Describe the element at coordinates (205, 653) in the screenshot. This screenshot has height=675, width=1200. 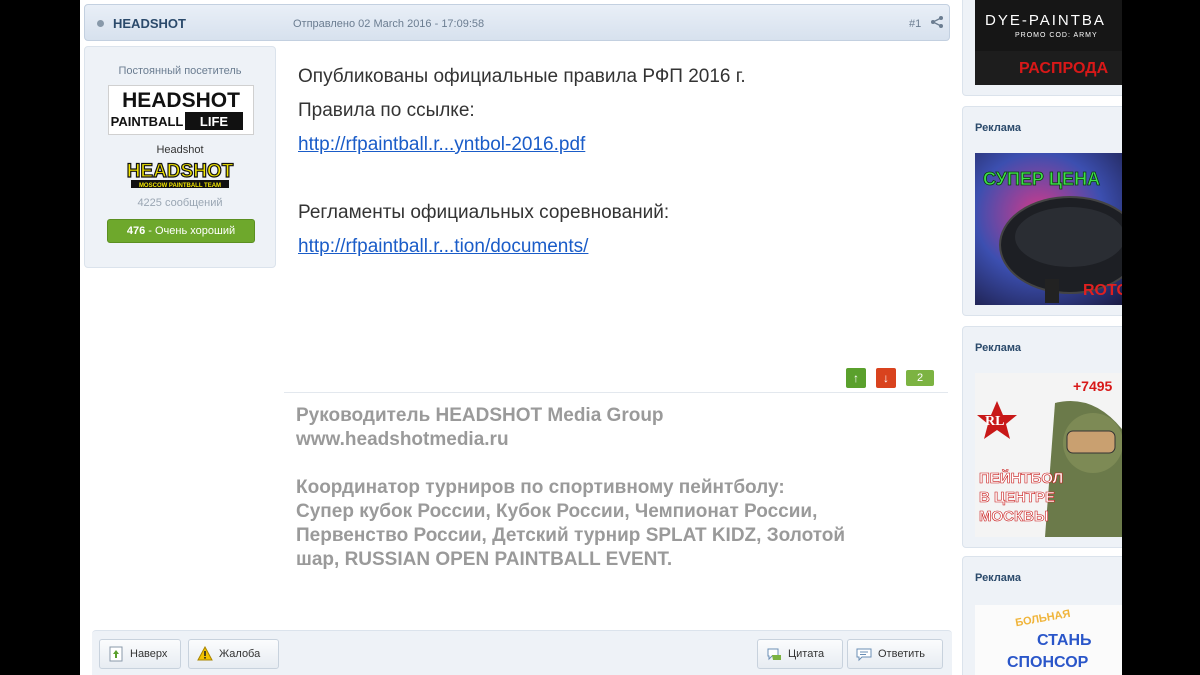
I see `warning-icon` at that location.